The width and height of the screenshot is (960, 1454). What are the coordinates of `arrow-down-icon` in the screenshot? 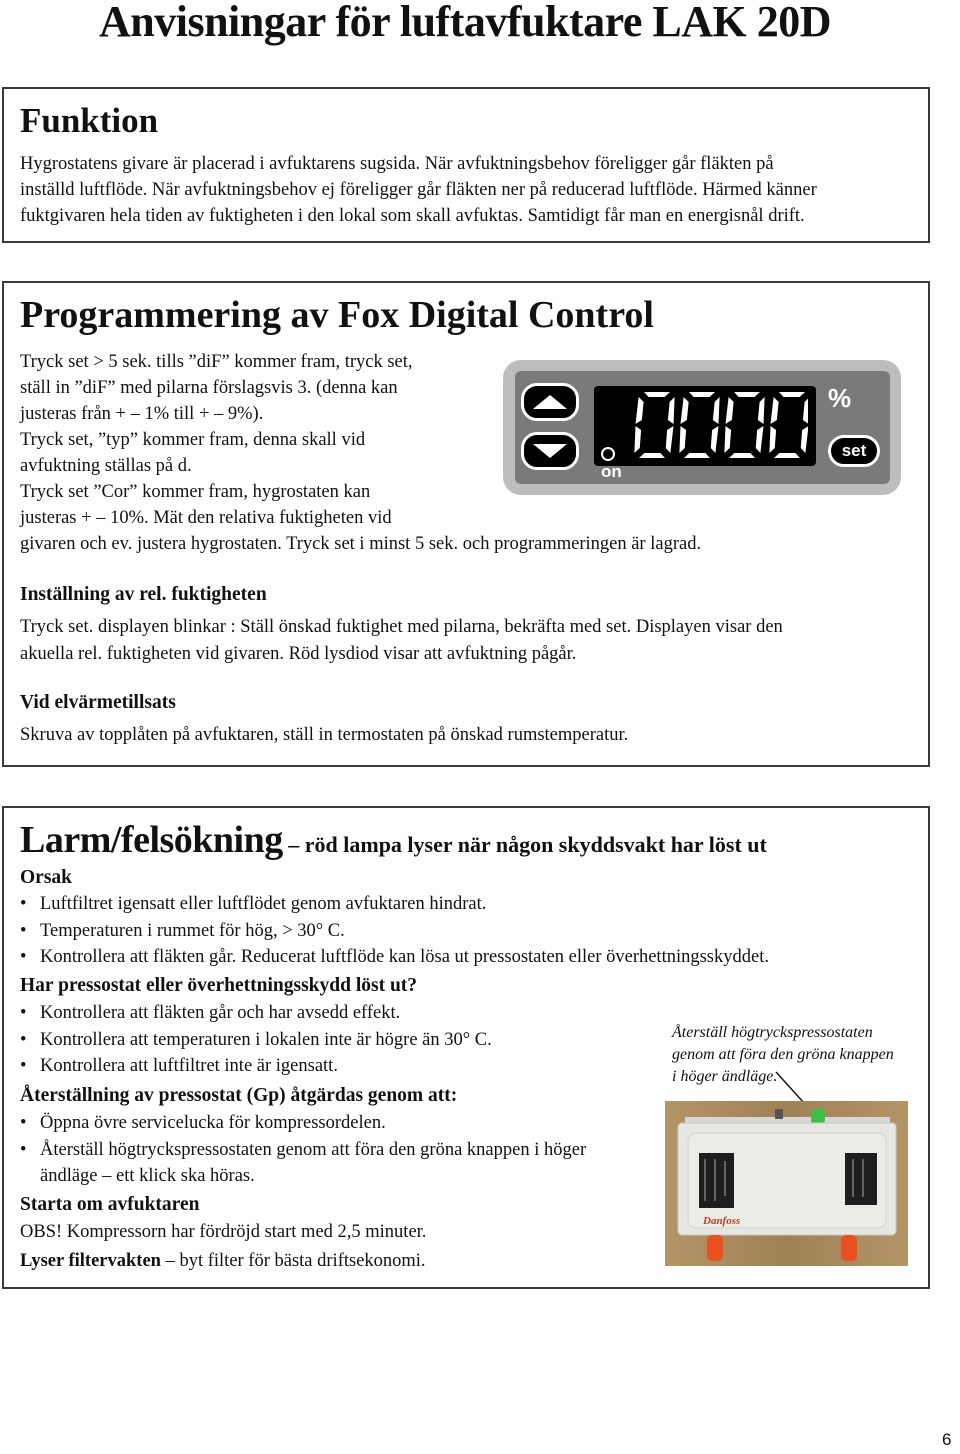 It's located at (550, 451).